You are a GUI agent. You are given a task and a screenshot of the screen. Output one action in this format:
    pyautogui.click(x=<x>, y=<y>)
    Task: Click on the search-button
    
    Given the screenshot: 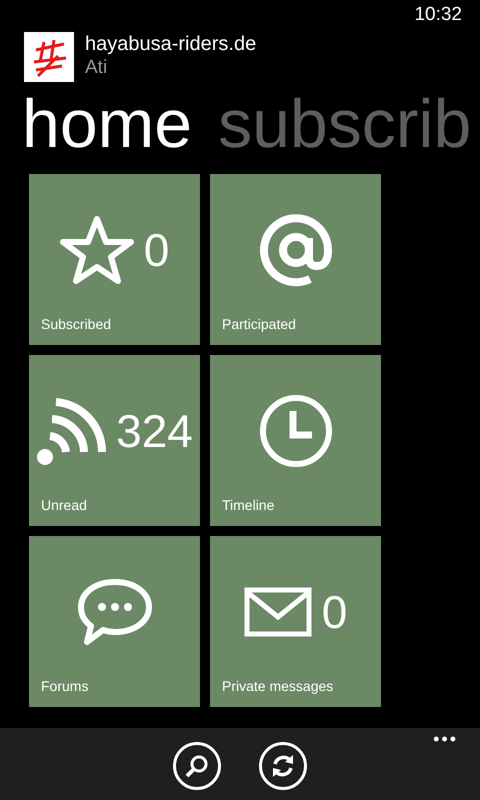 What is the action you would take?
    pyautogui.click(x=197, y=766)
    